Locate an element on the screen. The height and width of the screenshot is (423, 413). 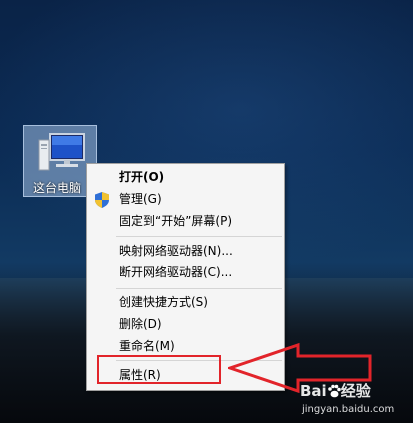
menu-item-label: 固定到“开始”屏幕(P) is located at coordinates (176, 221).